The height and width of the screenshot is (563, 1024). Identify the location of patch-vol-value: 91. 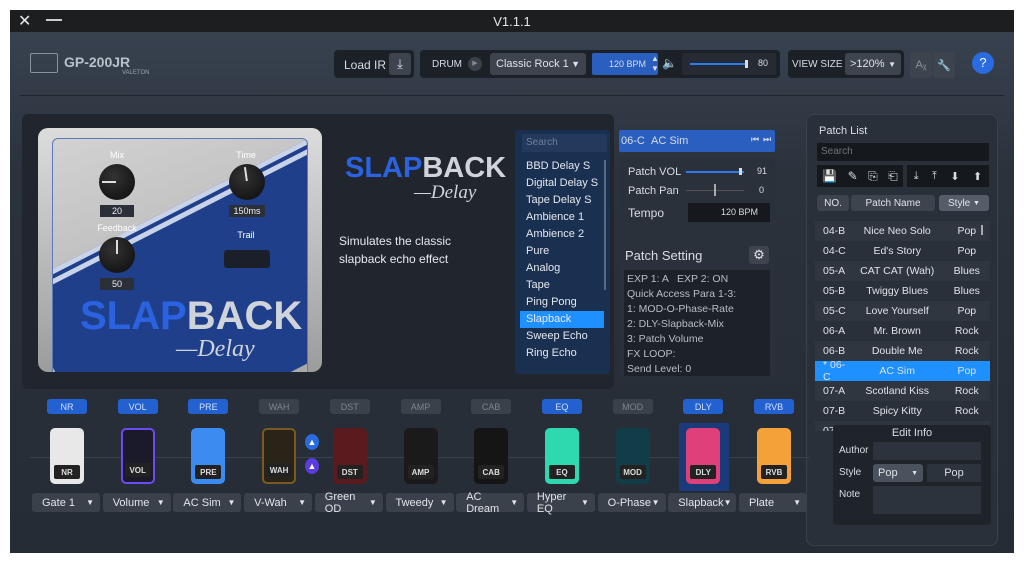
(762, 171).